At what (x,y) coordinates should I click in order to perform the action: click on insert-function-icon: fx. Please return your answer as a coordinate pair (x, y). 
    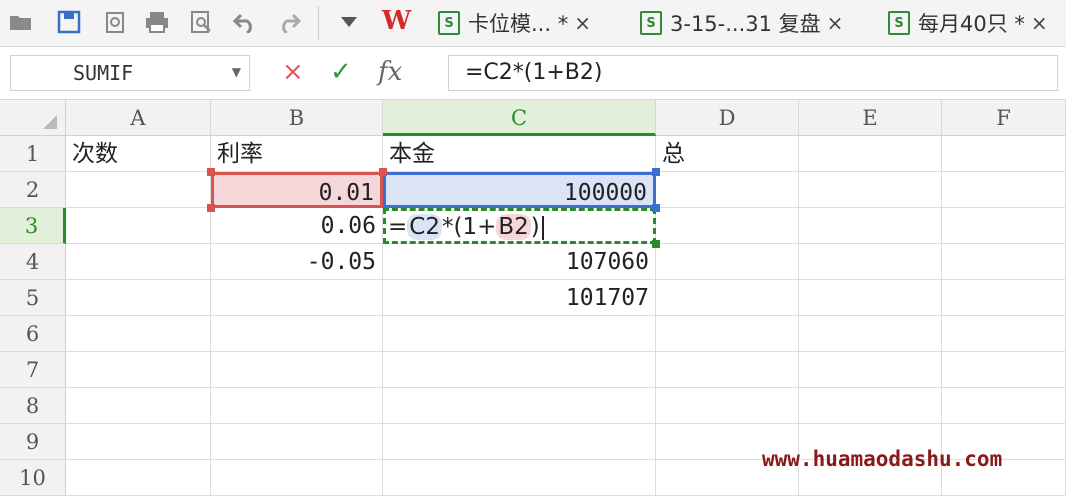
    Looking at the image, I should click on (390, 72).